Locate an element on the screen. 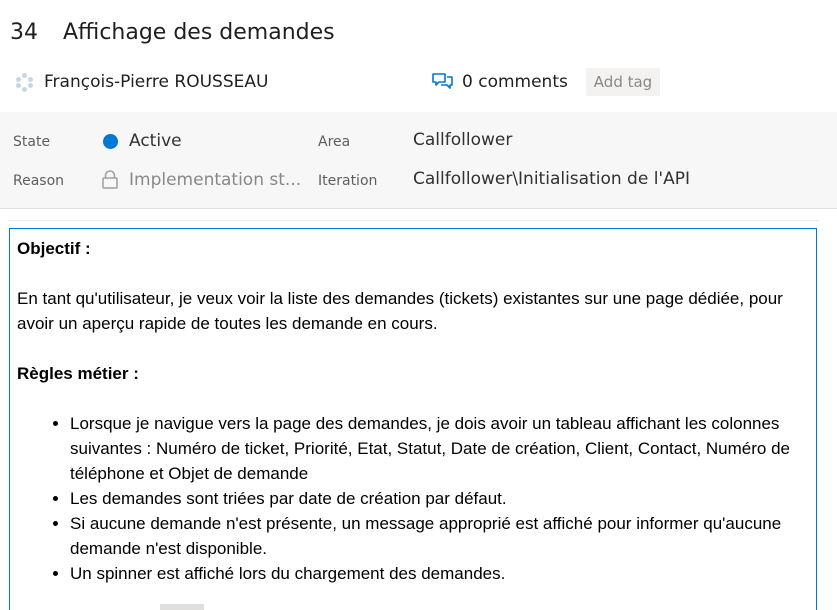  comments-icon is located at coordinates (442, 81).